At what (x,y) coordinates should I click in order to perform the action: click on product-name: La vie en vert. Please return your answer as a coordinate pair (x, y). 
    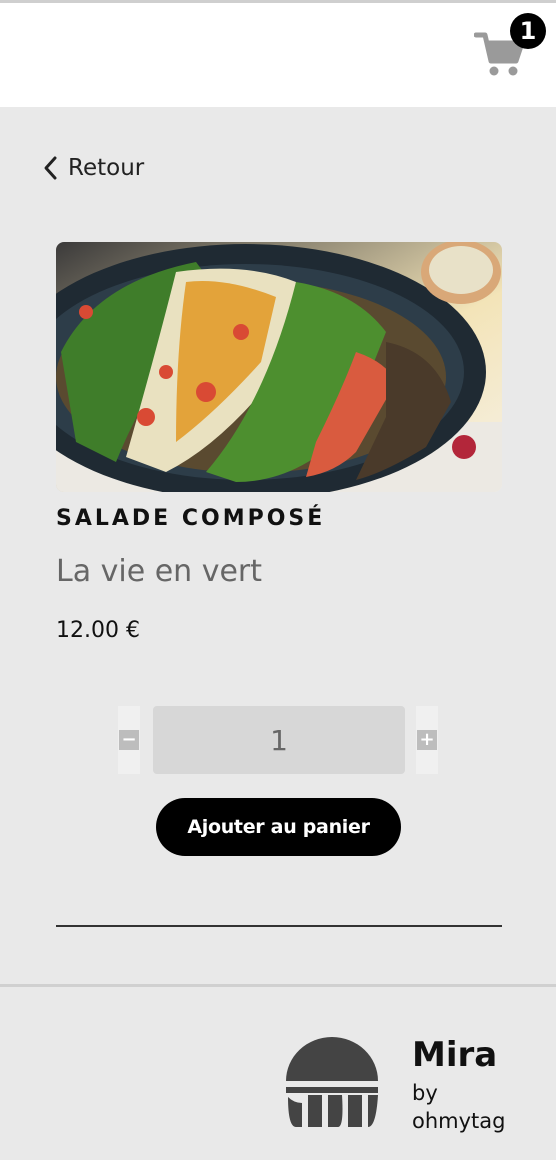
    Looking at the image, I should click on (159, 571).